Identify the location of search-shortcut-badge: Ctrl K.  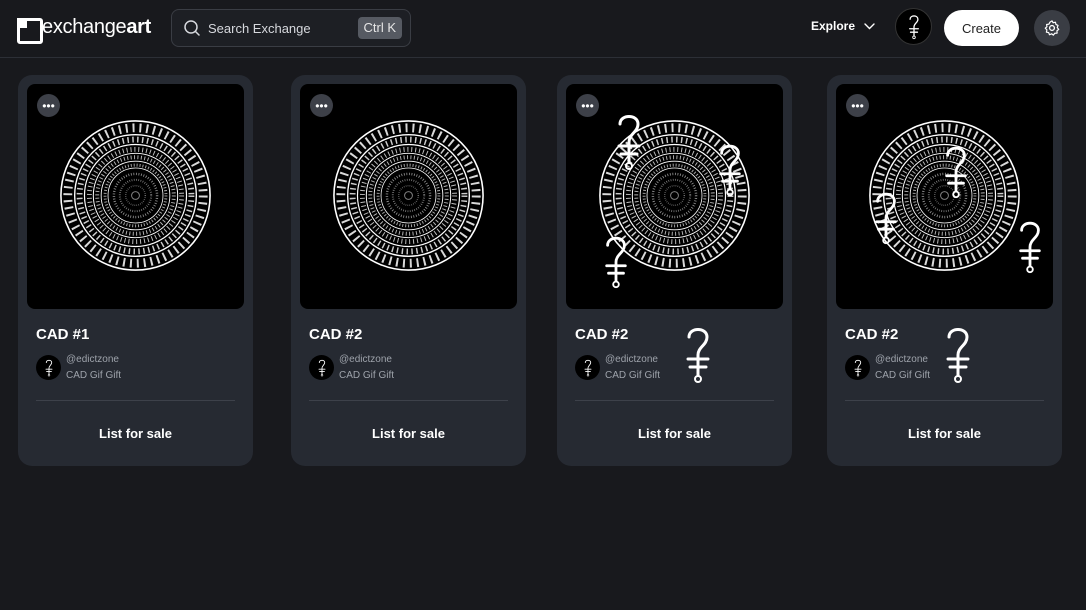
(379, 28).